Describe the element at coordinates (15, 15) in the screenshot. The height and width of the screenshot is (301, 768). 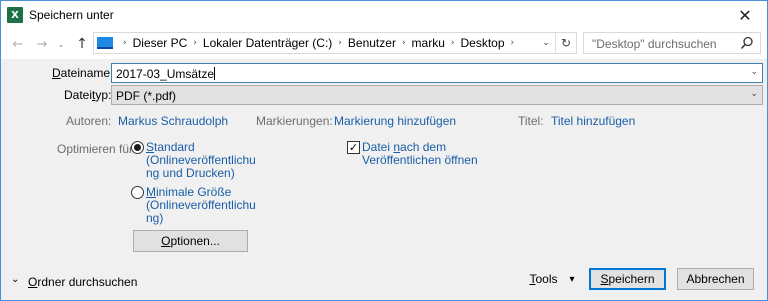
I see `excel-app-icon: X` at that location.